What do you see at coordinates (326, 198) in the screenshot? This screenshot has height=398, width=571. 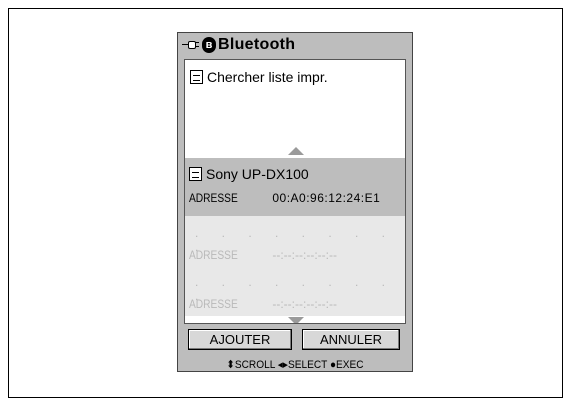 I see `address-value: 00:A0:96:12:24:E1` at bounding box center [326, 198].